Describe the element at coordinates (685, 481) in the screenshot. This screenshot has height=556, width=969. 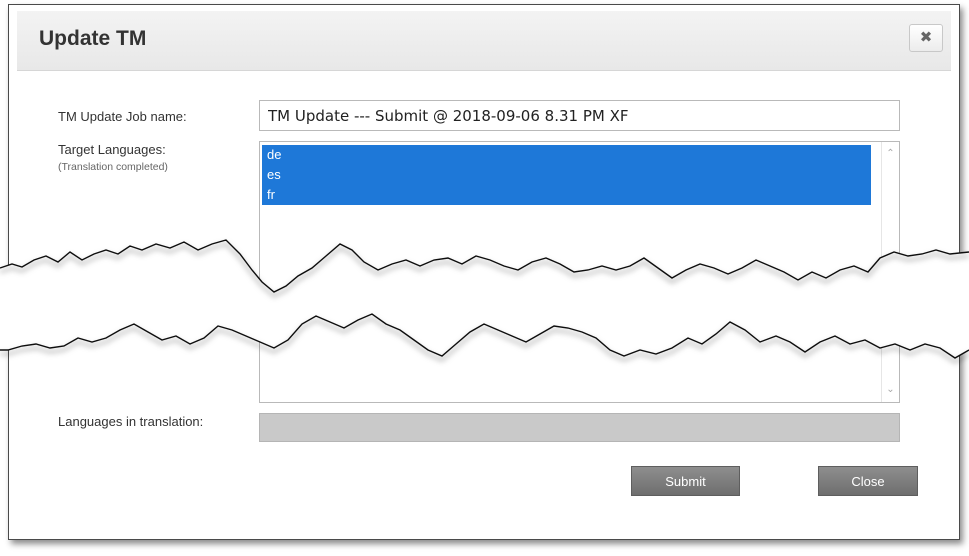
I see `submit-button: Submit` at that location.